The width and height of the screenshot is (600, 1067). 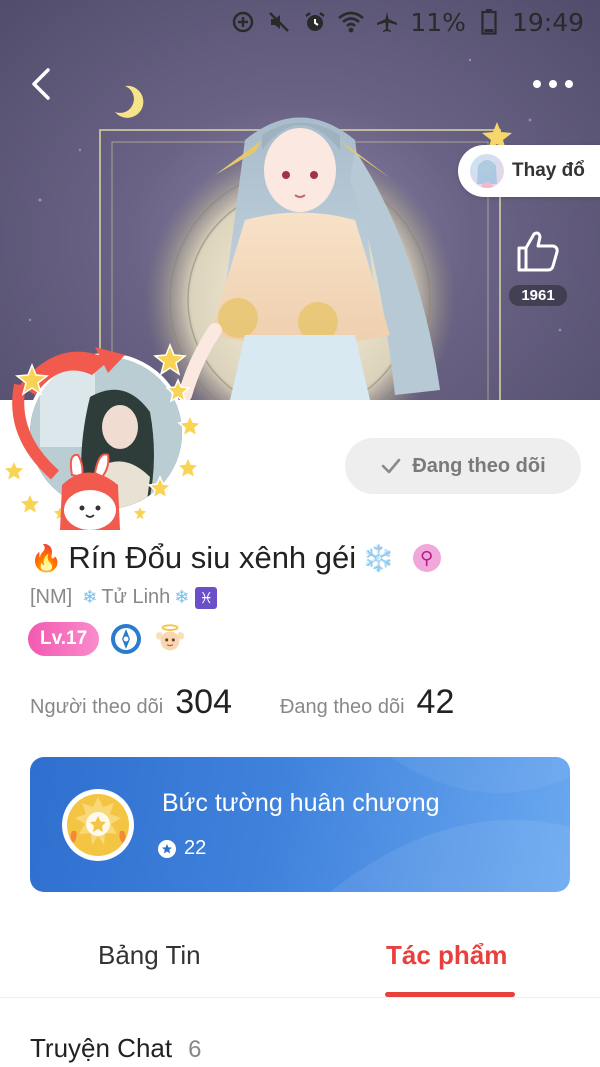 I want to click on alarm-icon, so click(x=315, y=22).